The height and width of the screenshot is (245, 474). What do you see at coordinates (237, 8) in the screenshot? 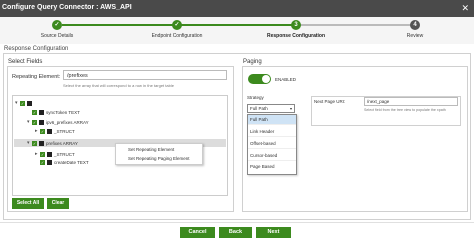
I see `window-titlebar: Configure Query Connector : AWS_API ✕` at bounding box center [237, 8].